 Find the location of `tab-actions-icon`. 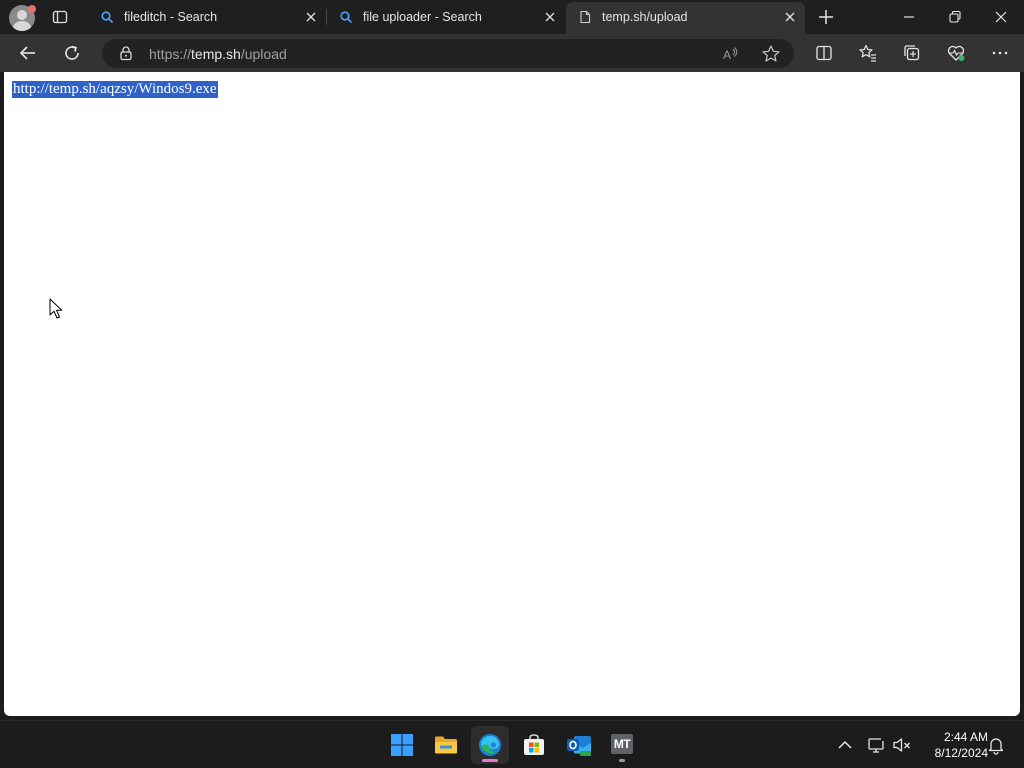

tab-actions-icon is located at coordinates (60, 17).